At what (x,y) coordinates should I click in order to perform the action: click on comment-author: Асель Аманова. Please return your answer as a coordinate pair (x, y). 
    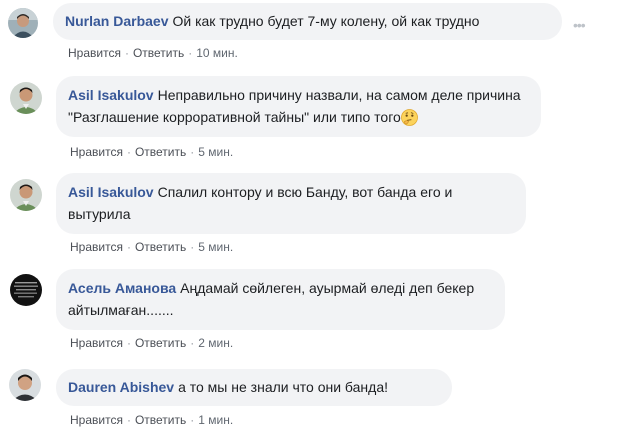
    Looking at the image, I should click on (122, 288).